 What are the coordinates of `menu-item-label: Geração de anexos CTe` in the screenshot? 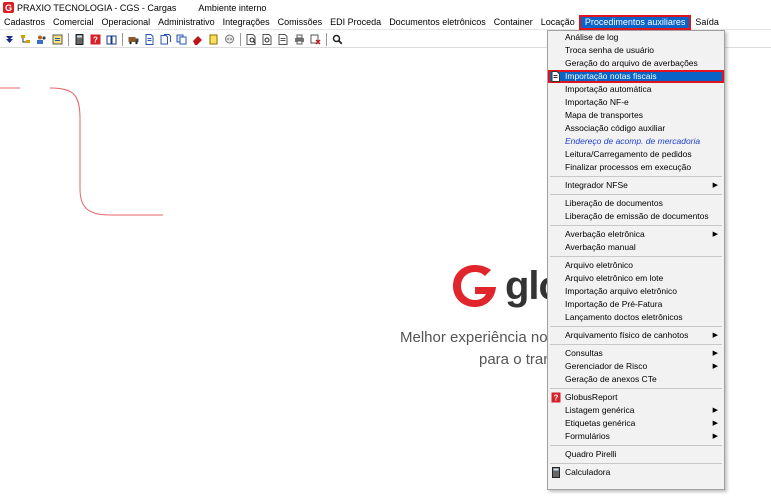 It's located at (611, 379).